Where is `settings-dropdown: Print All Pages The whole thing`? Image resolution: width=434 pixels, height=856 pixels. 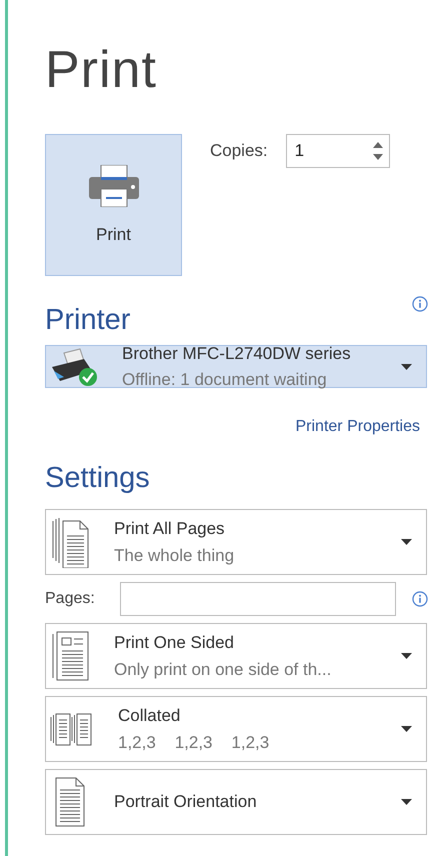
settings-dropdown: Print All Pages The whole thing is located at coordinates (236, 542).